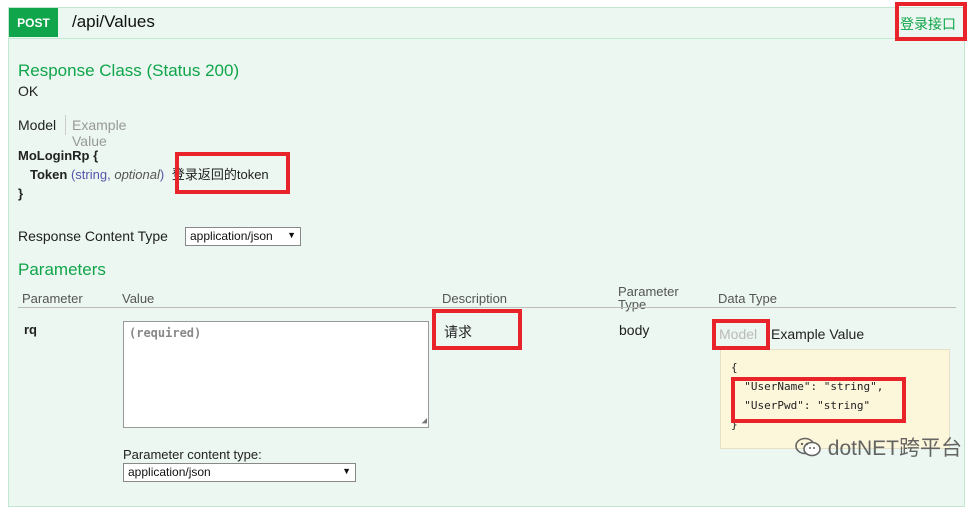  What do you see at coordinates (93, 236) in the screenshot?
I see `response-content-type-label: Response Content Type` at bounding box center [93, 236].